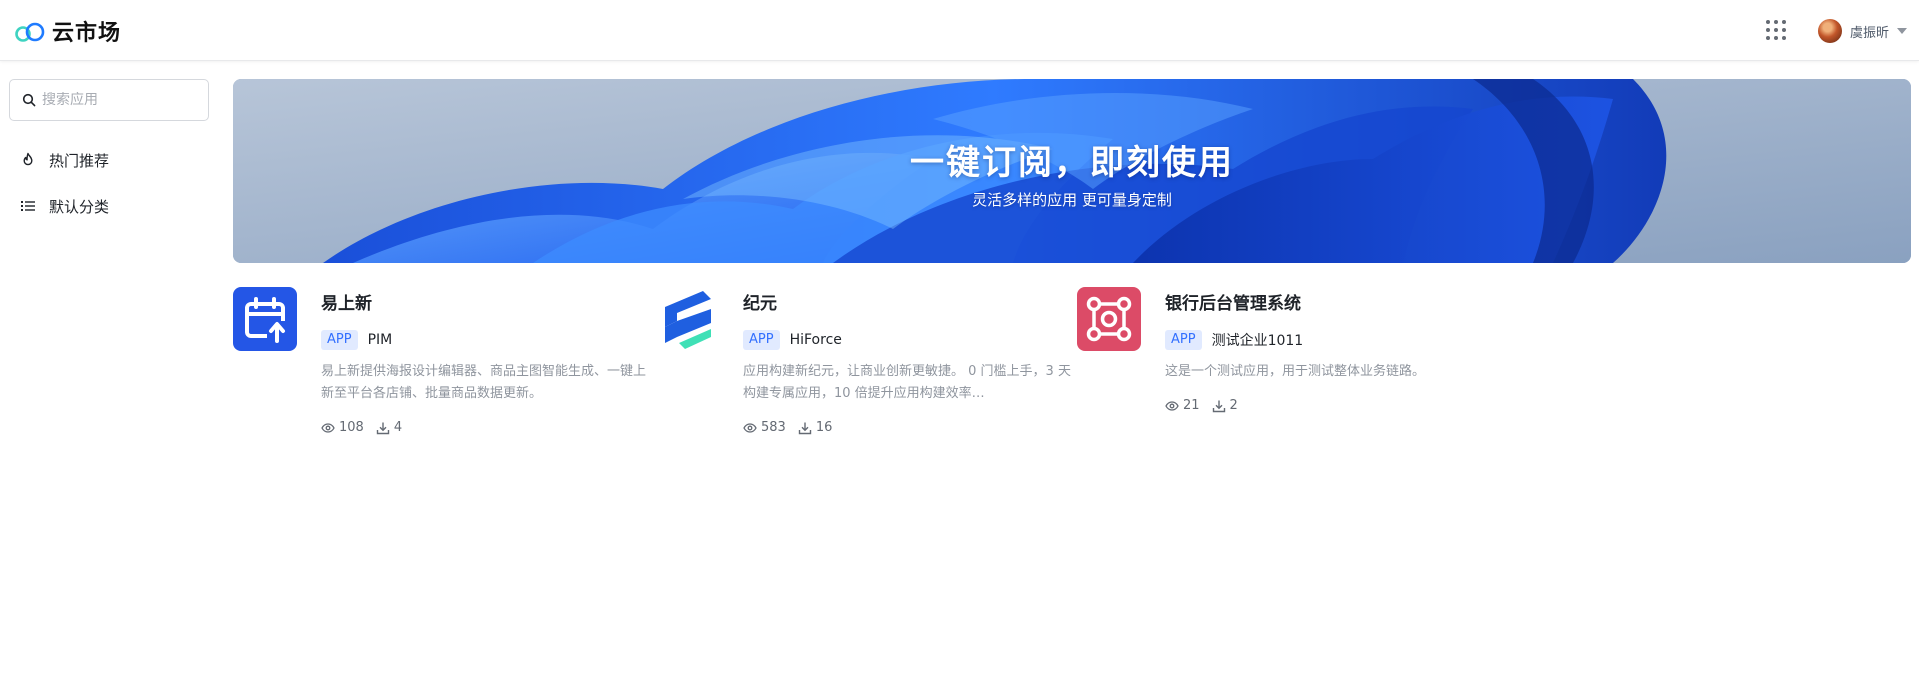  Describe the element at coordinates (1330, 304) in the screenshot. I see `app-title: 银行后台管理系统` at that location.